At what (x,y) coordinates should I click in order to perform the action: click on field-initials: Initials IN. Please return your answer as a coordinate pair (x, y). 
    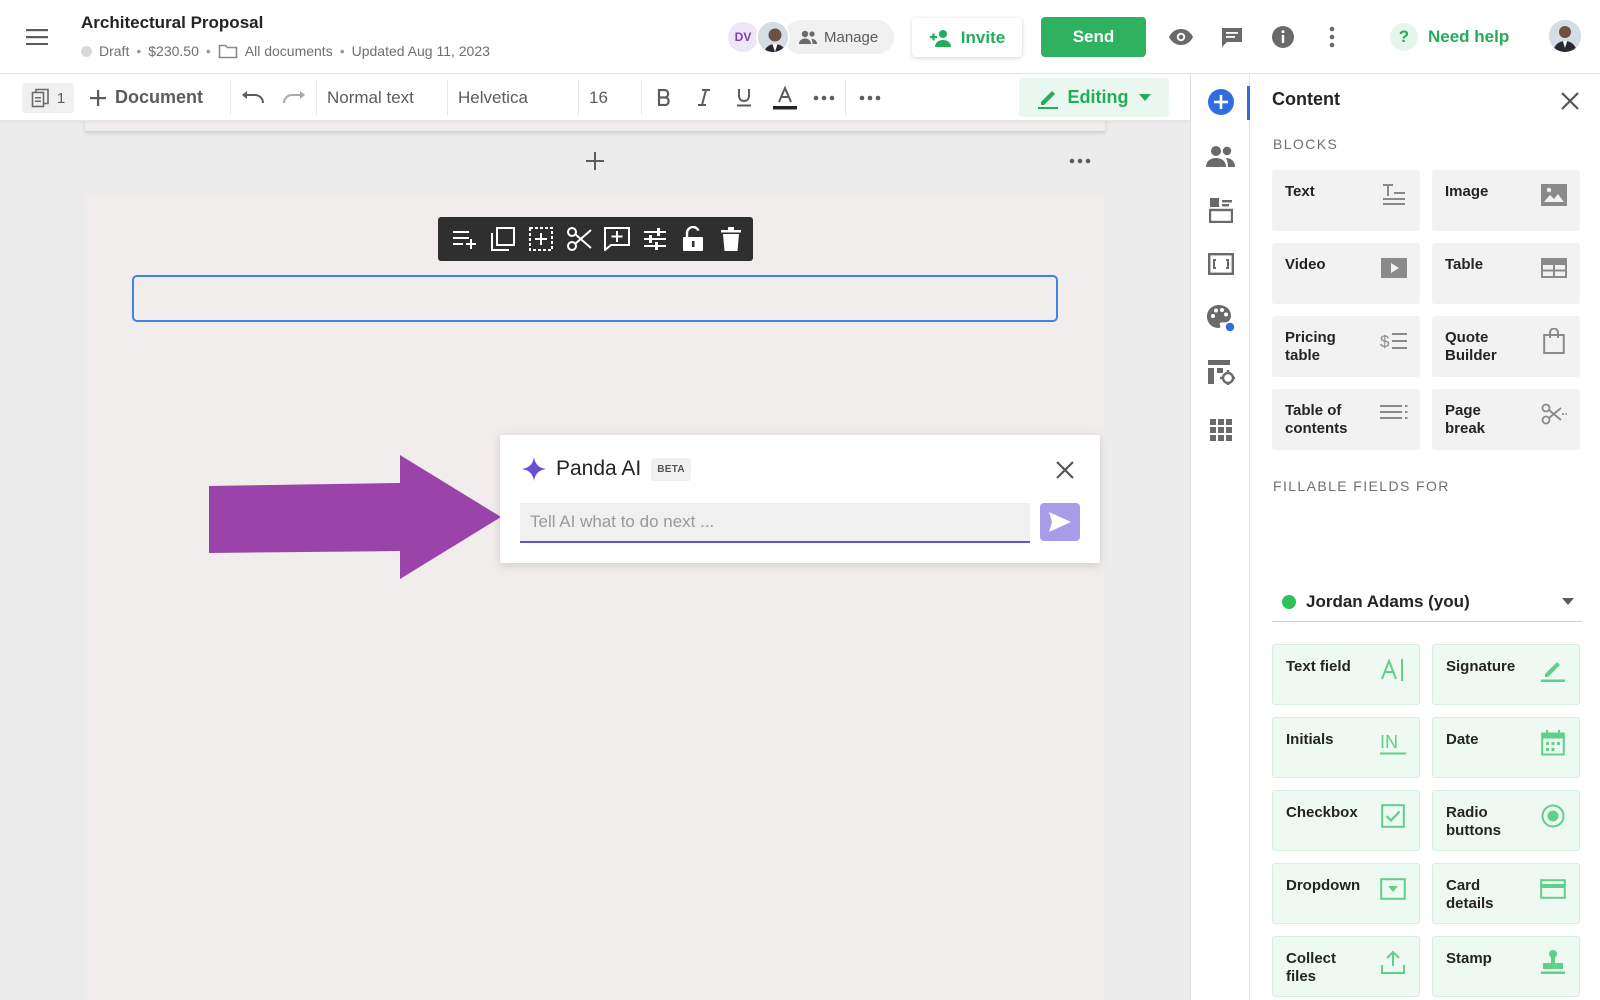
    Looking at the image, I should click on (1346, 747).